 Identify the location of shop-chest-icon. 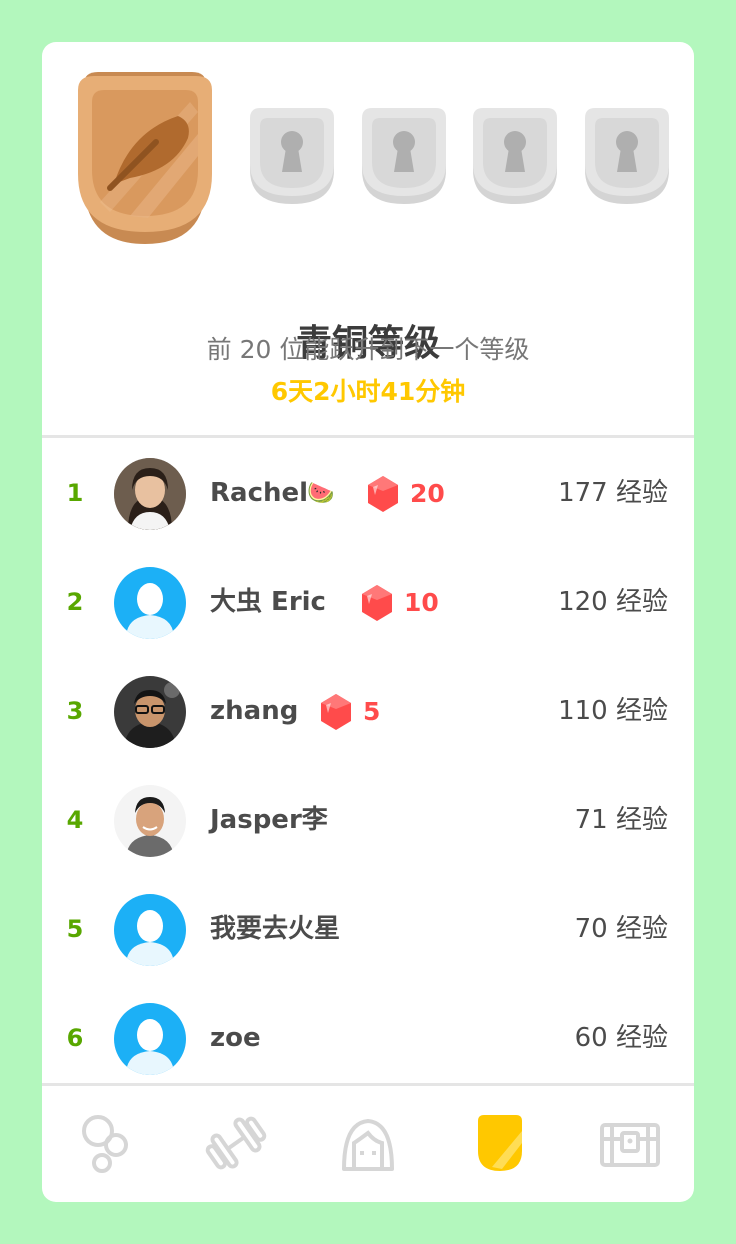
(630, 1143).